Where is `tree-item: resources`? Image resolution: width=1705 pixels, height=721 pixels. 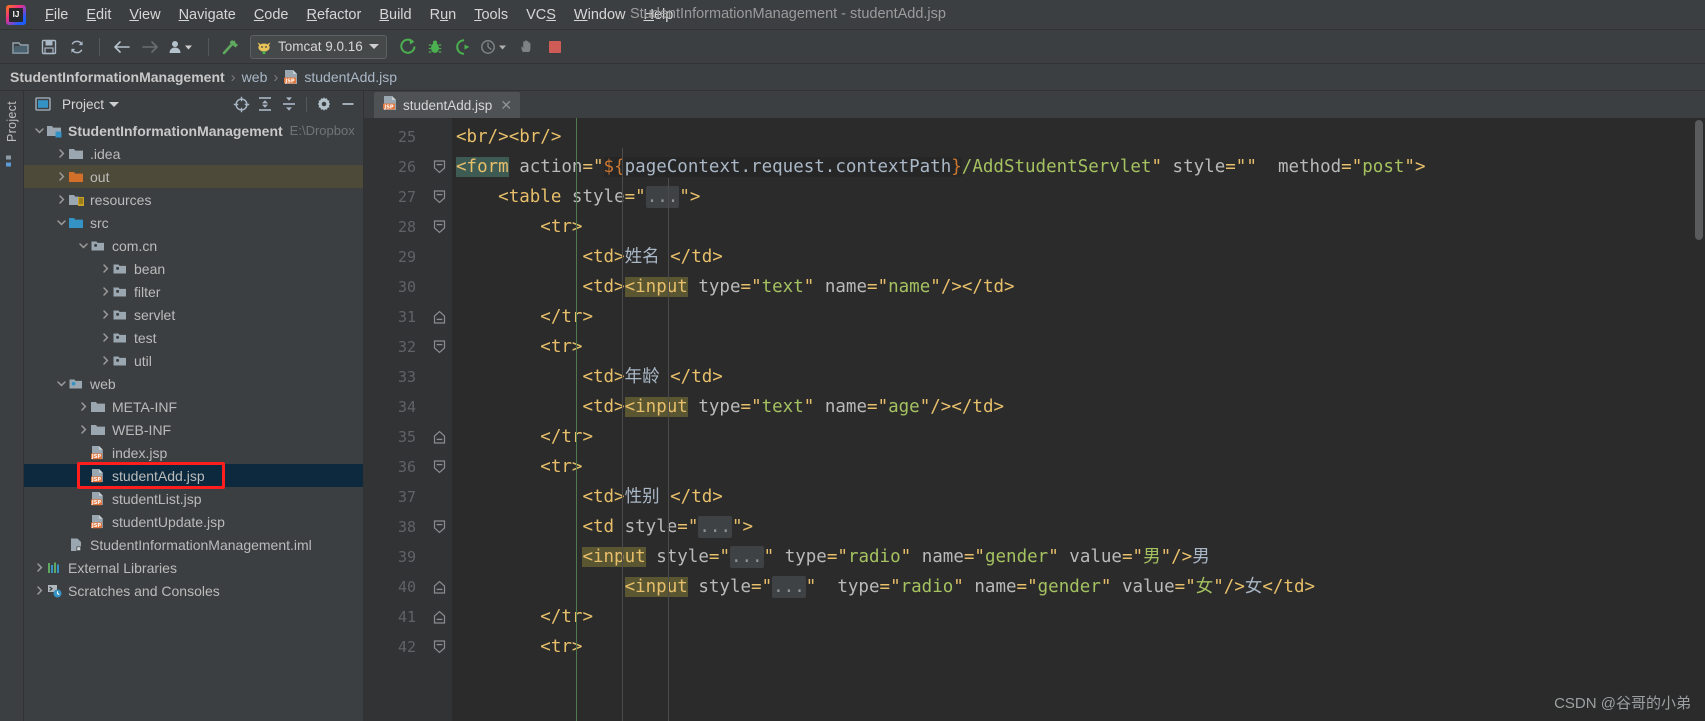
tree-item: resources is located at coordinates (193, 199).